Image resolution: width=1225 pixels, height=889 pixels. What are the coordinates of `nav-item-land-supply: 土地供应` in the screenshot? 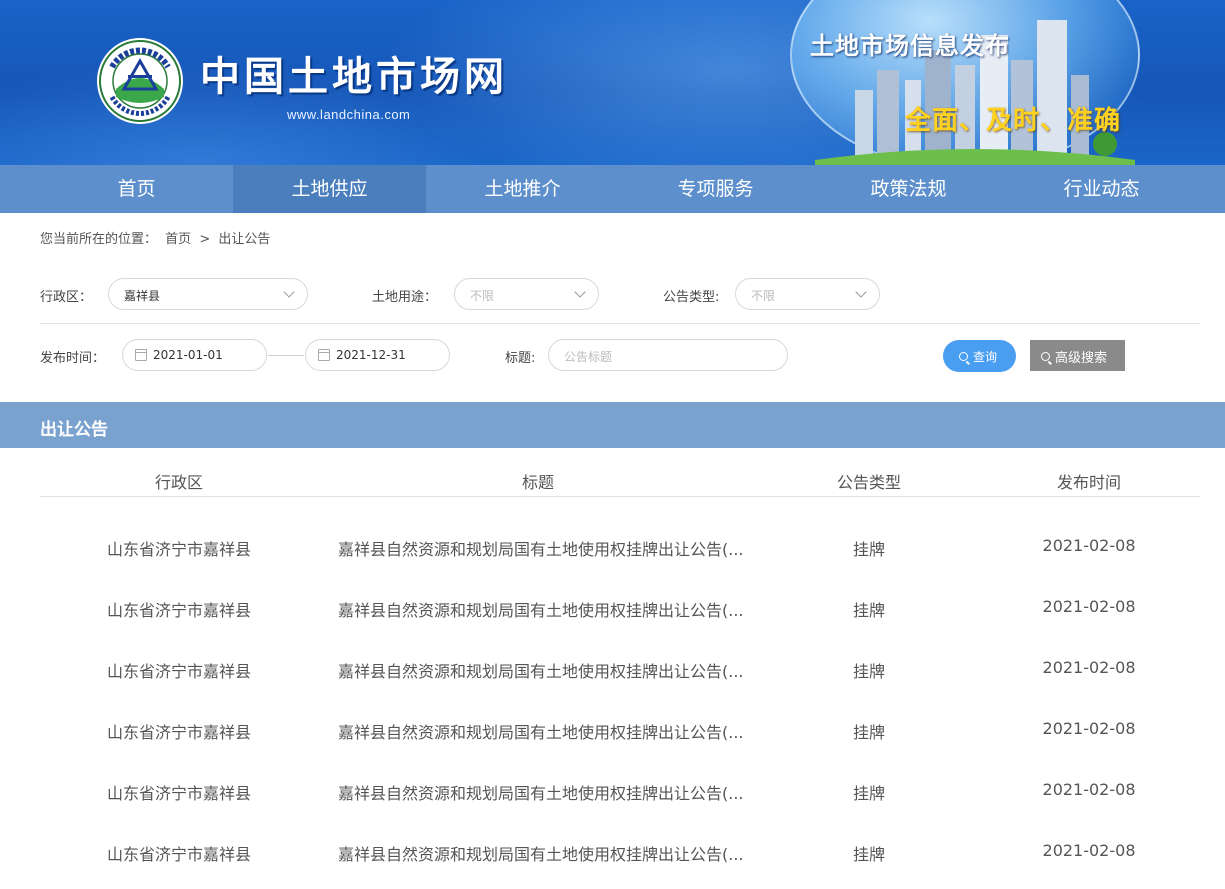 It's located at (329, 189).